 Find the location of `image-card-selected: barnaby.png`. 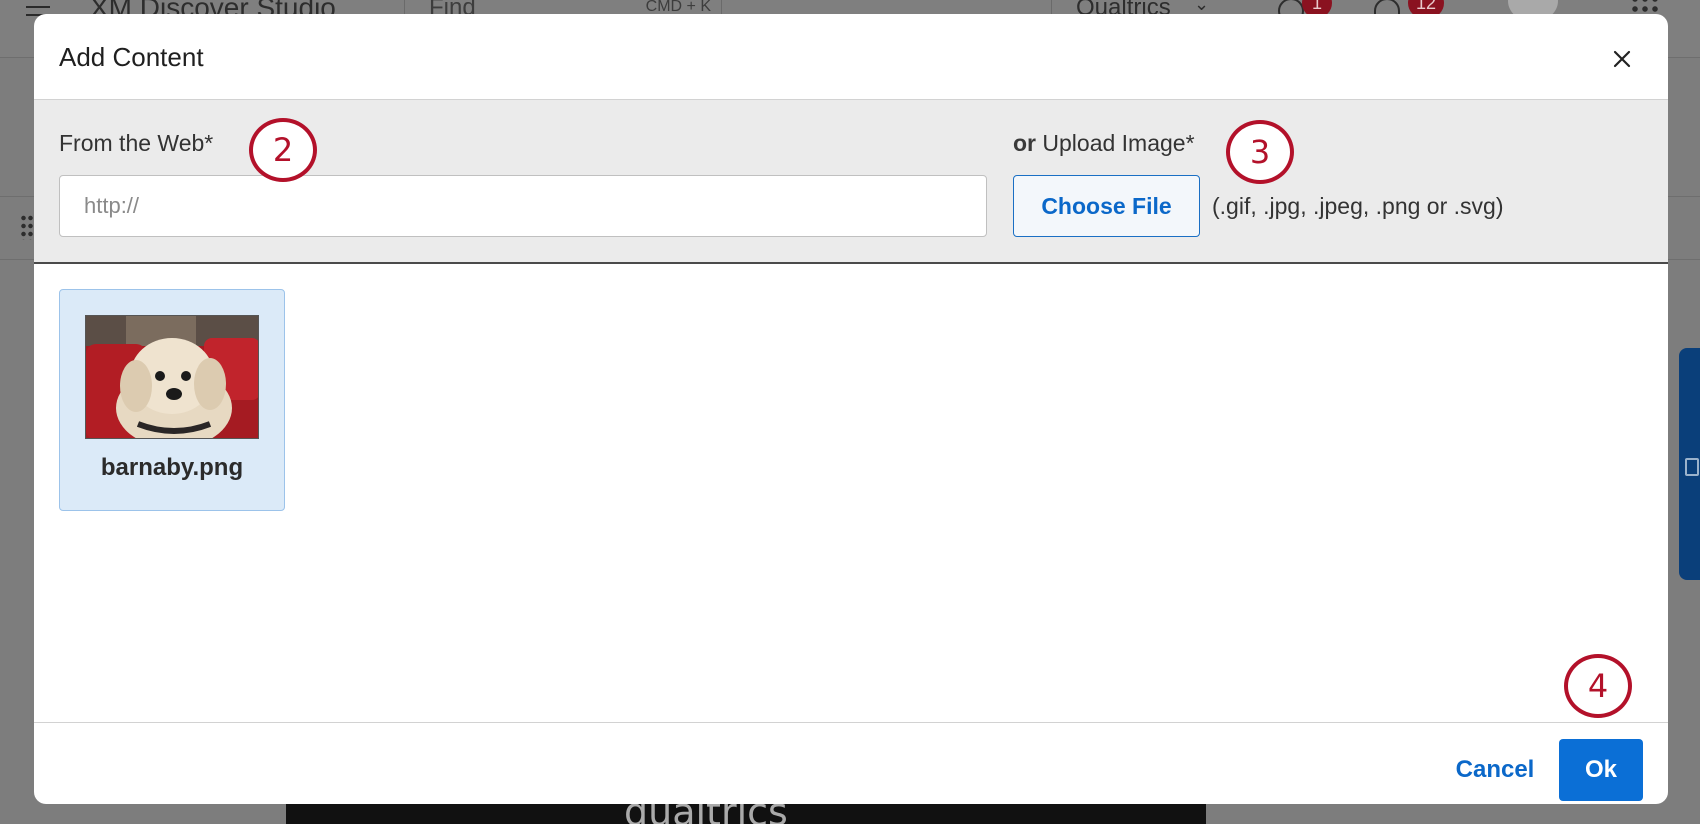

image-card-selected: barnaby.png is located at coordinates (172, 400).